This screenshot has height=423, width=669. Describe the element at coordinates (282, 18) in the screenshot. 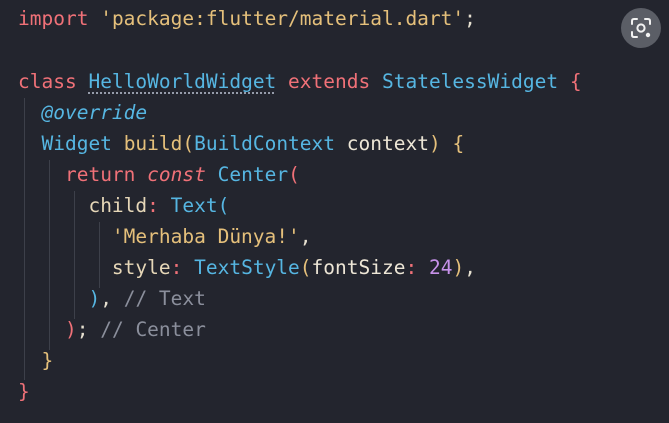

I see `import-string: 'package:flutter/material.dart'` at that location.